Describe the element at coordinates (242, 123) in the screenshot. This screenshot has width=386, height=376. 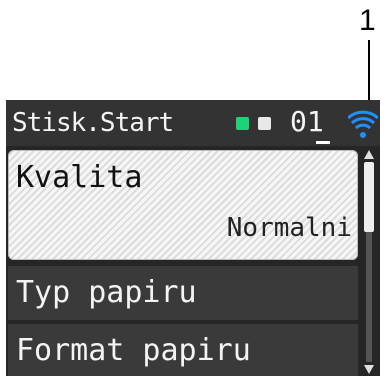
I see `green-indicator-icon` at that location.